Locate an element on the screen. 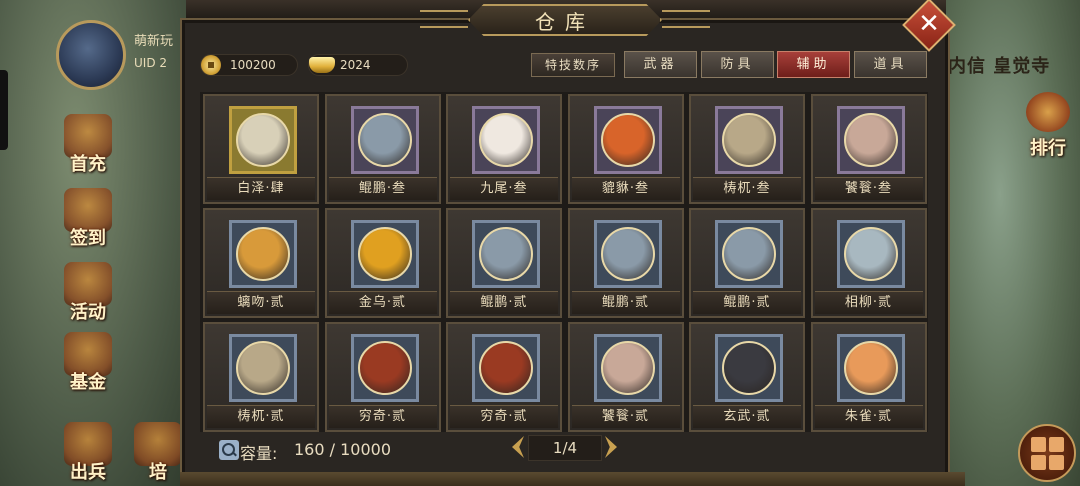  item-cell: 九尾·叁 is located at coordinates (504, 149).